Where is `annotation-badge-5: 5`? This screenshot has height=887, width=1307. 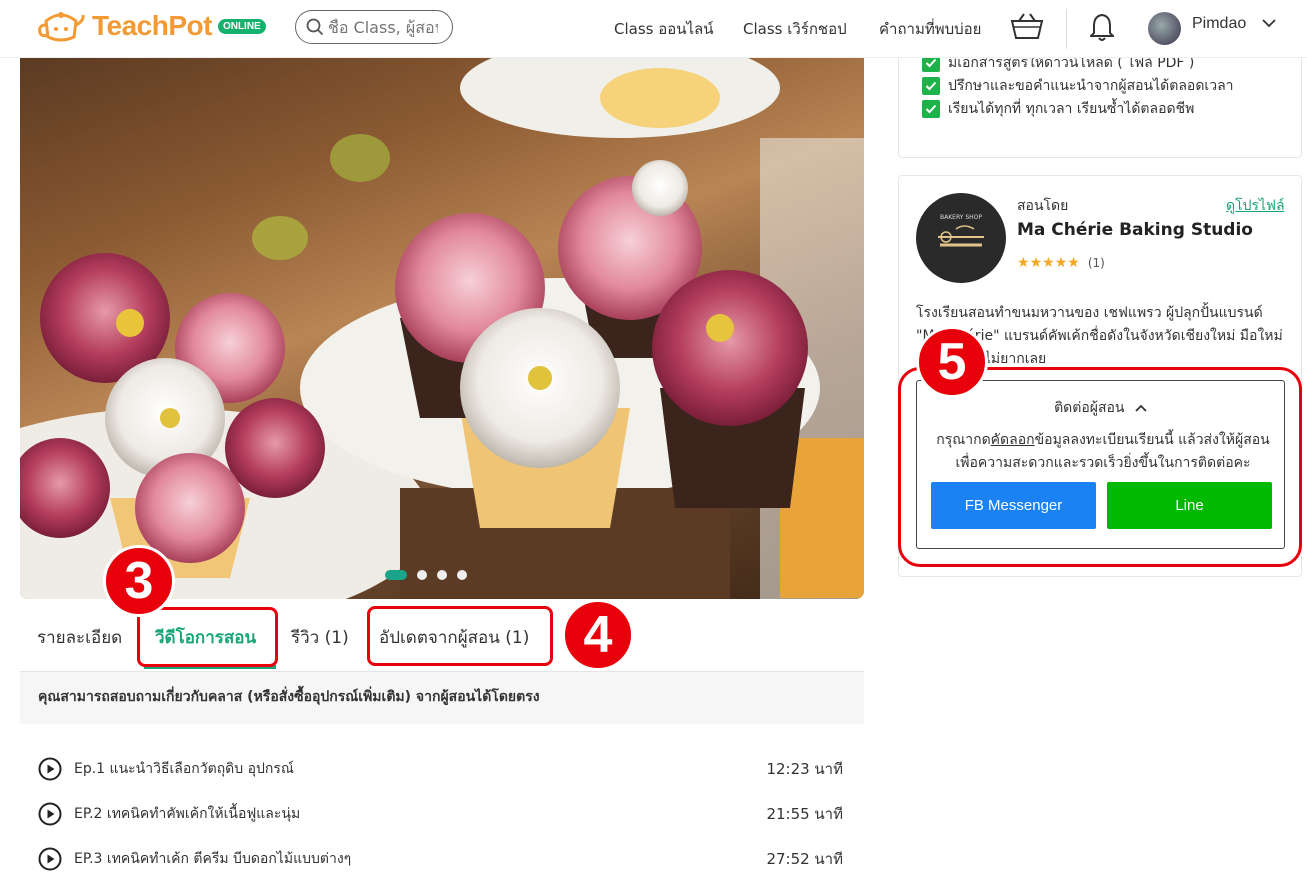 annotation-badge-5: 5 is located at coordinates (952, 362).